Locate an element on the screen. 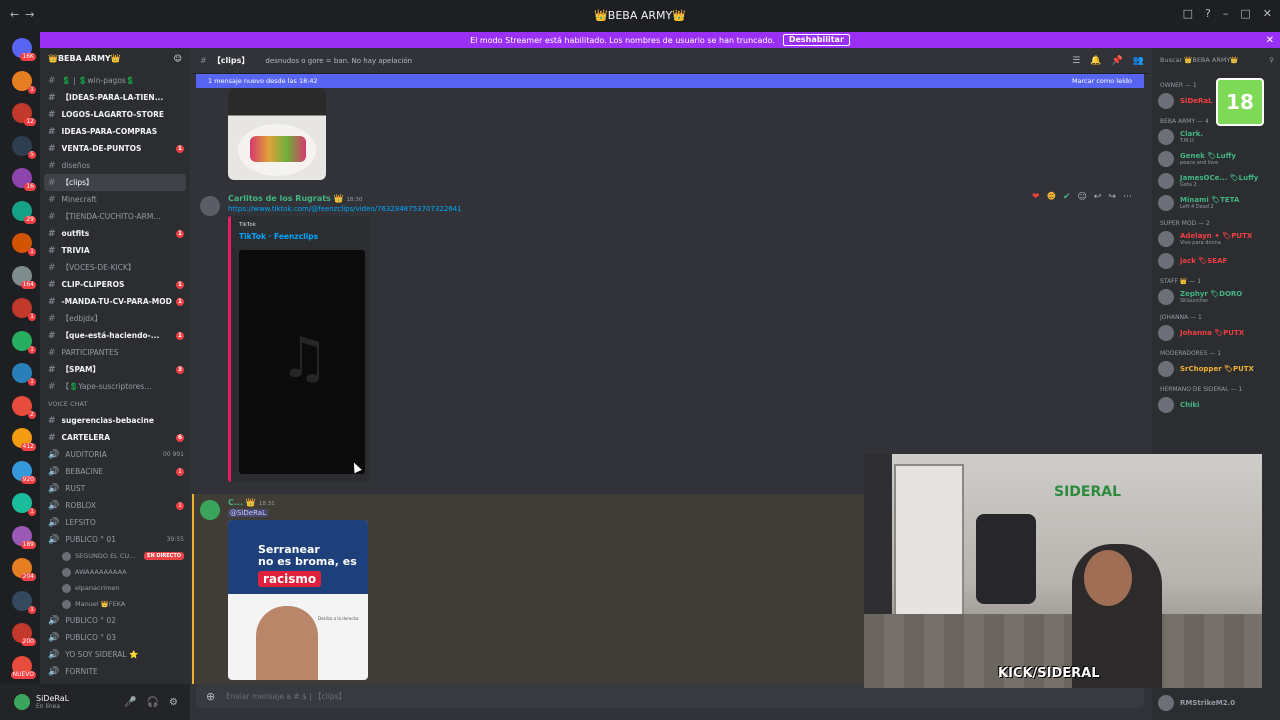 The height and width of the screenshot is (720, 1280). channel-item: # sugerencias-bebacine is located at coordinates (115, 420).